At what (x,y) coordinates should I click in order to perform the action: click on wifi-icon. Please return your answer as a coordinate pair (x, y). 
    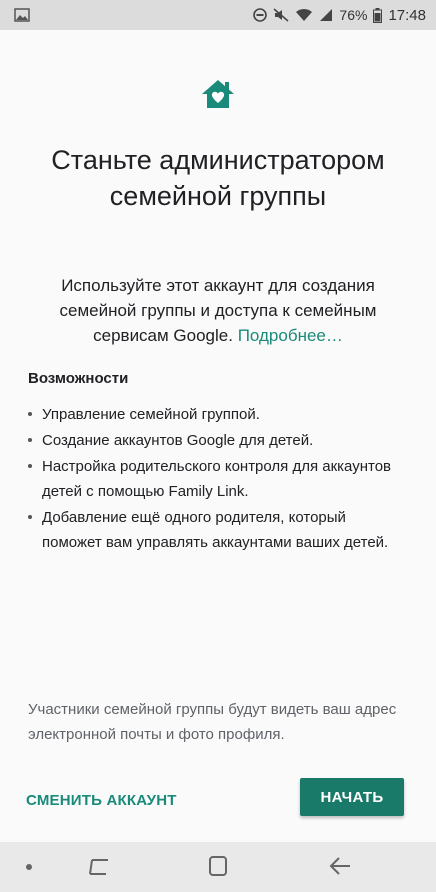
    Looking at the image, I should click on (304, 15).